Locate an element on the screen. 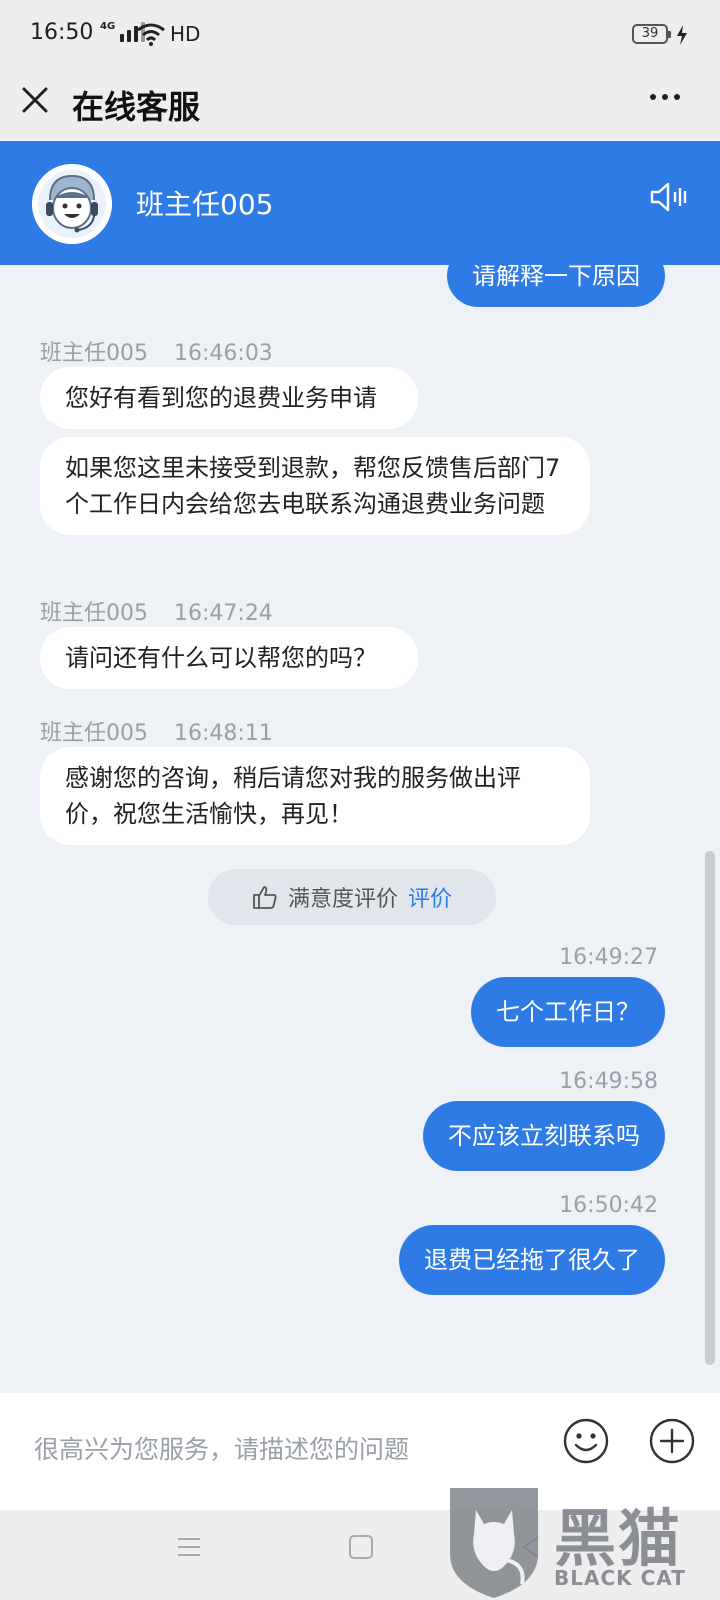 Image resolution: width=720 pixels, height=1600 pixels. home-icon is located at coordinates (361, 1547).